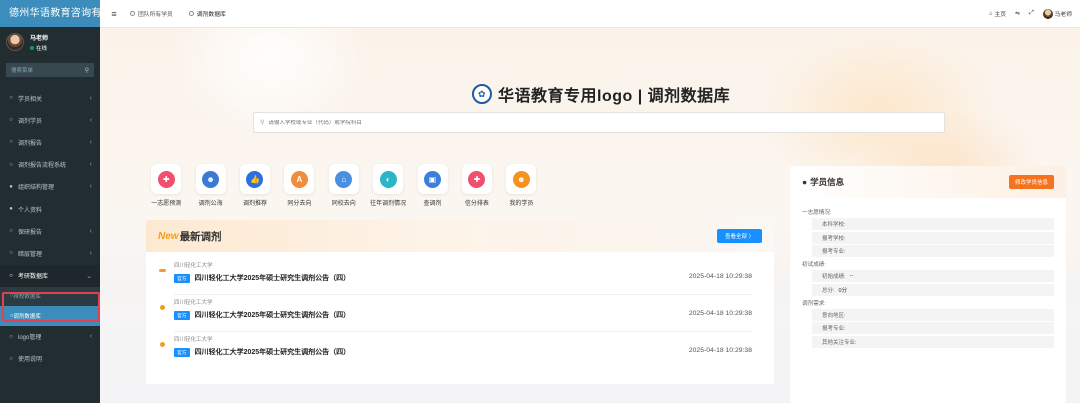  Describe the element at coordinates (30, 143) in the screenshot. I see `sidebar-item-label: 调剂报告` at that location.